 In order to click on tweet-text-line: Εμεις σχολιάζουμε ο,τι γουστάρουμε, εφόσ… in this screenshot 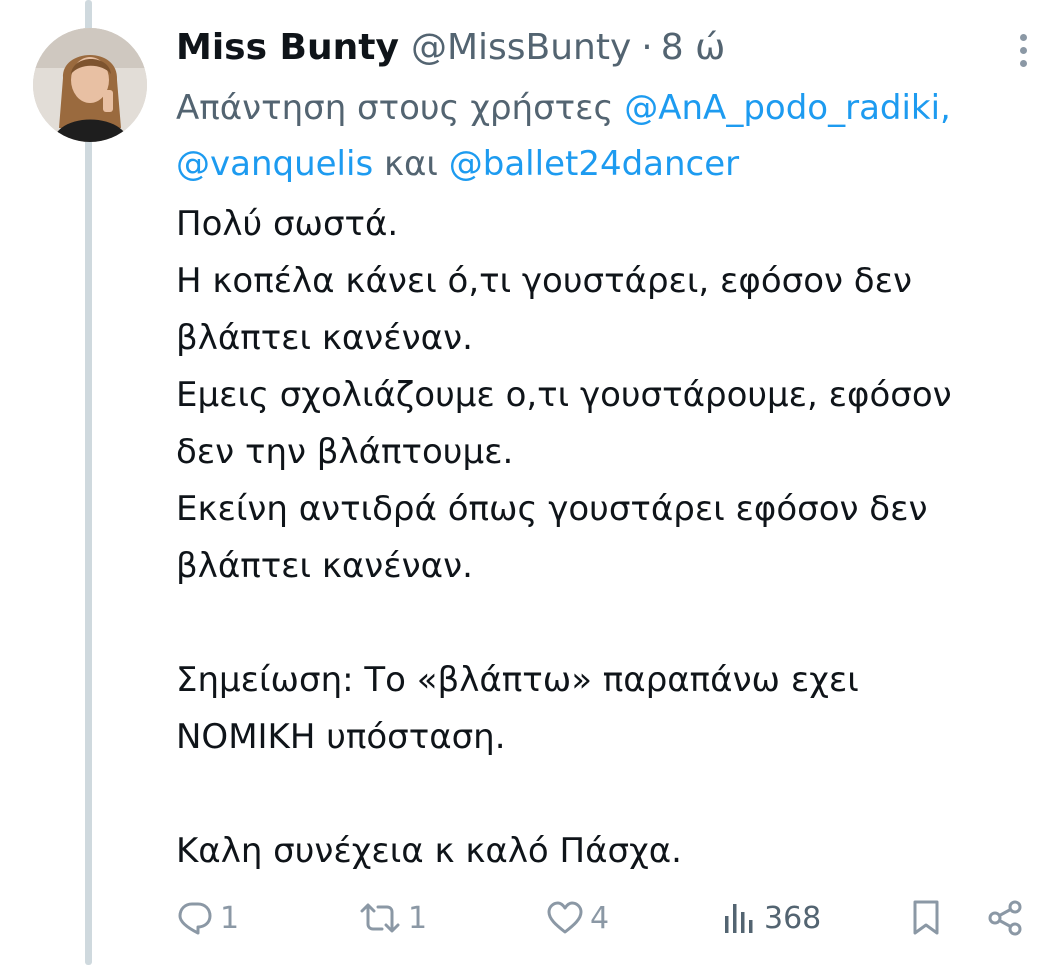, I will do `click(564, 395)`.